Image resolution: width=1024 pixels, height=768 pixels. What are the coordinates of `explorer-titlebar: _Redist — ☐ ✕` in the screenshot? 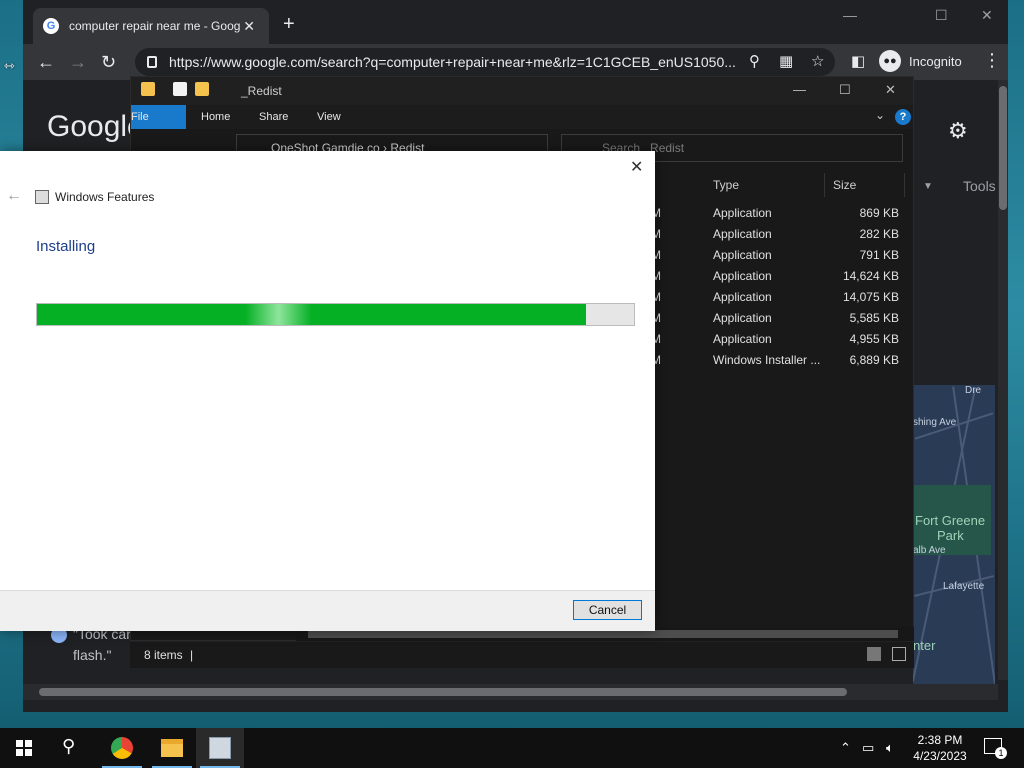 It's located at (522, 91).